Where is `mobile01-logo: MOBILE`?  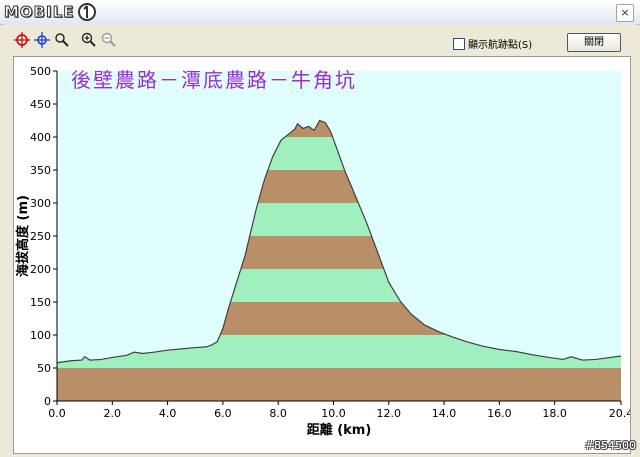
mobile01-logo: MOBILE is located at coordinates (50, 12).